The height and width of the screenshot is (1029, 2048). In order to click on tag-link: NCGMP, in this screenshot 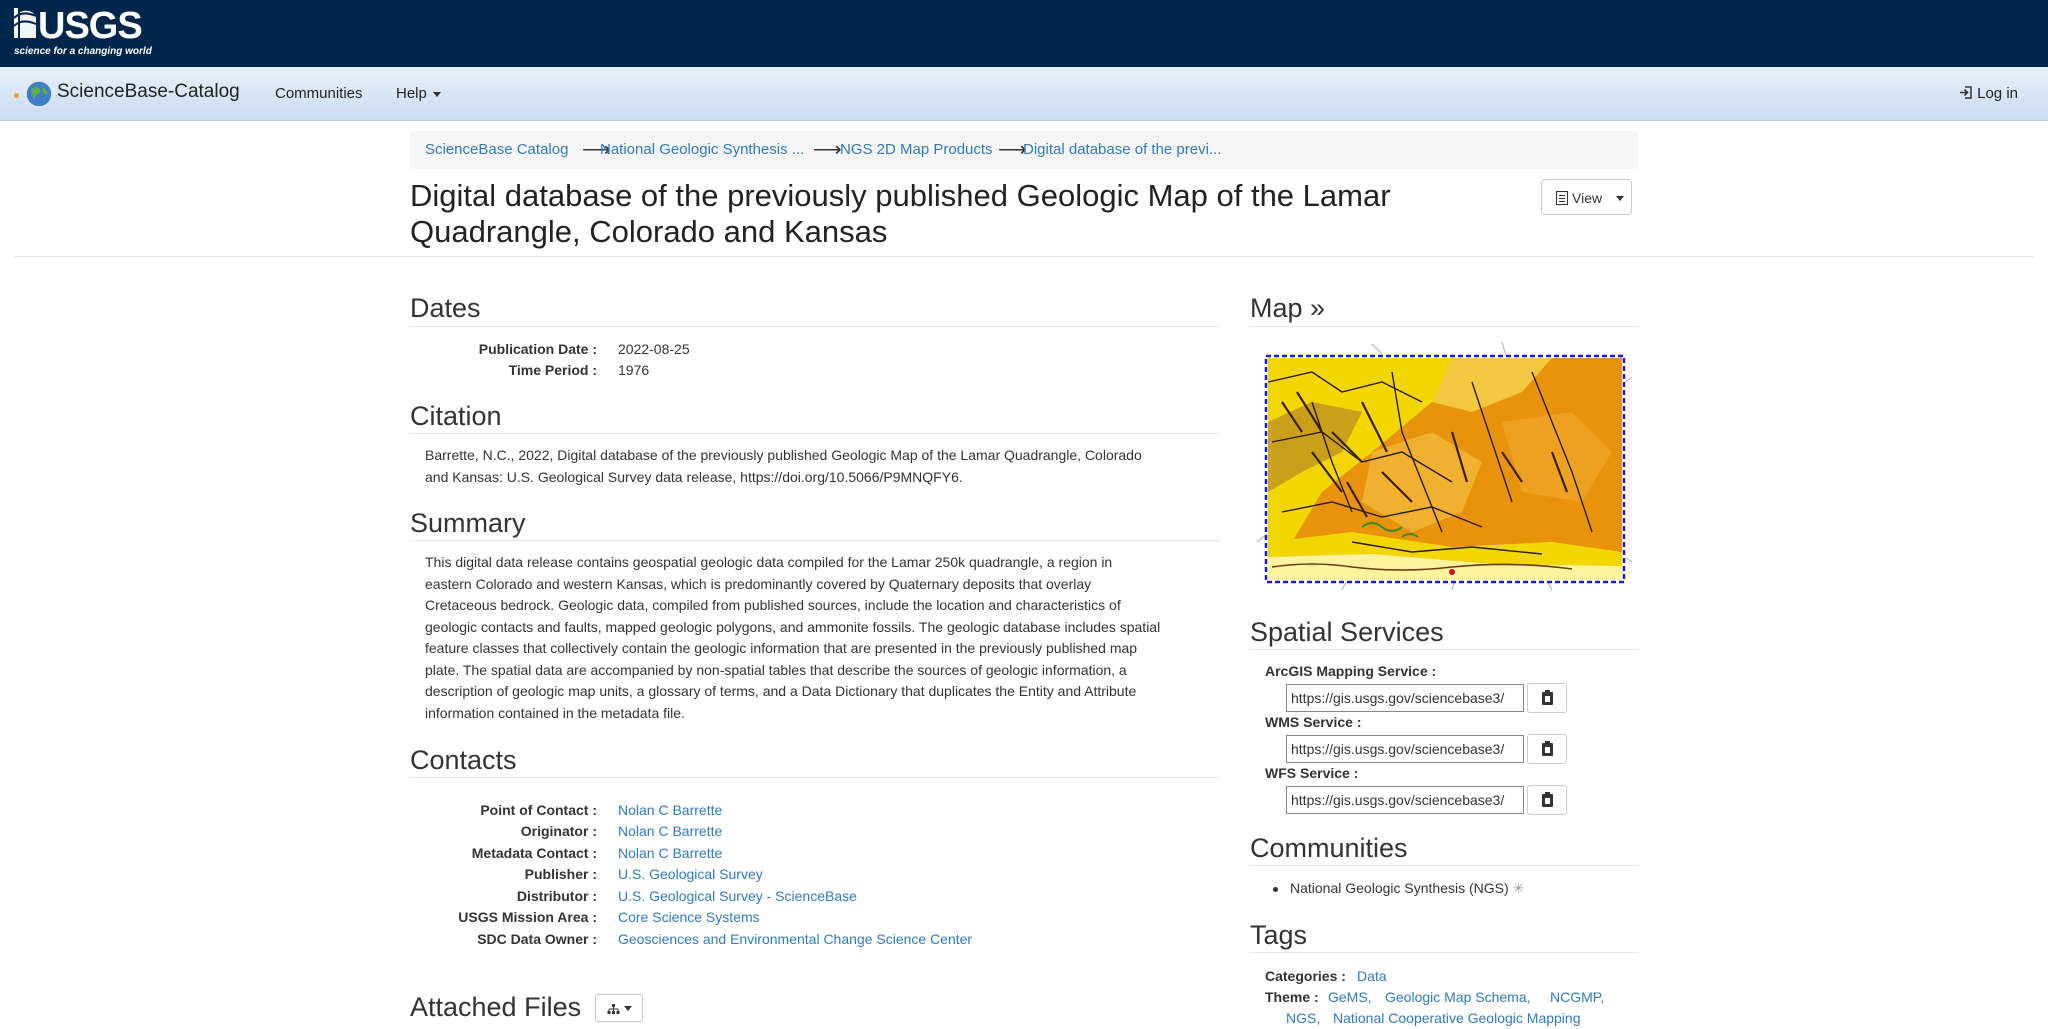, I will do `click(1577, 997)`.